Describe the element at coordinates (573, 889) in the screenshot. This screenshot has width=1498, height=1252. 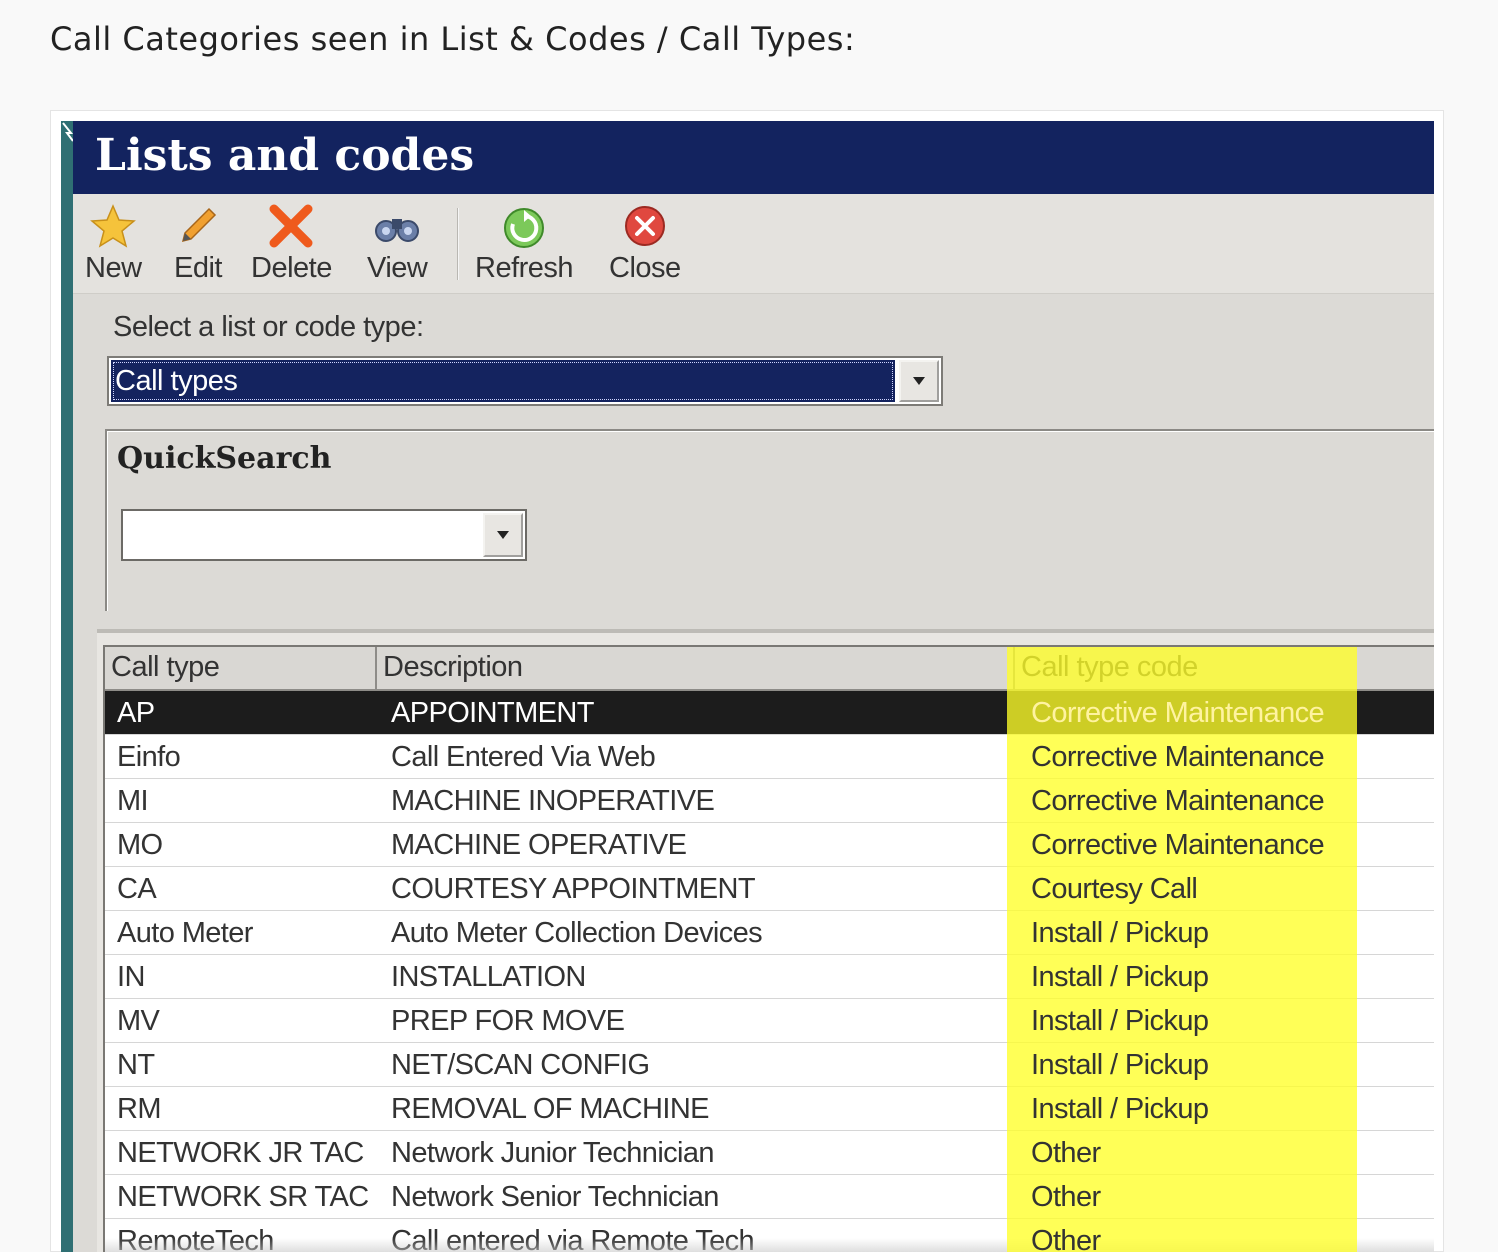
I see `cell-description: COURTESY APPOINTMENT` at that location.